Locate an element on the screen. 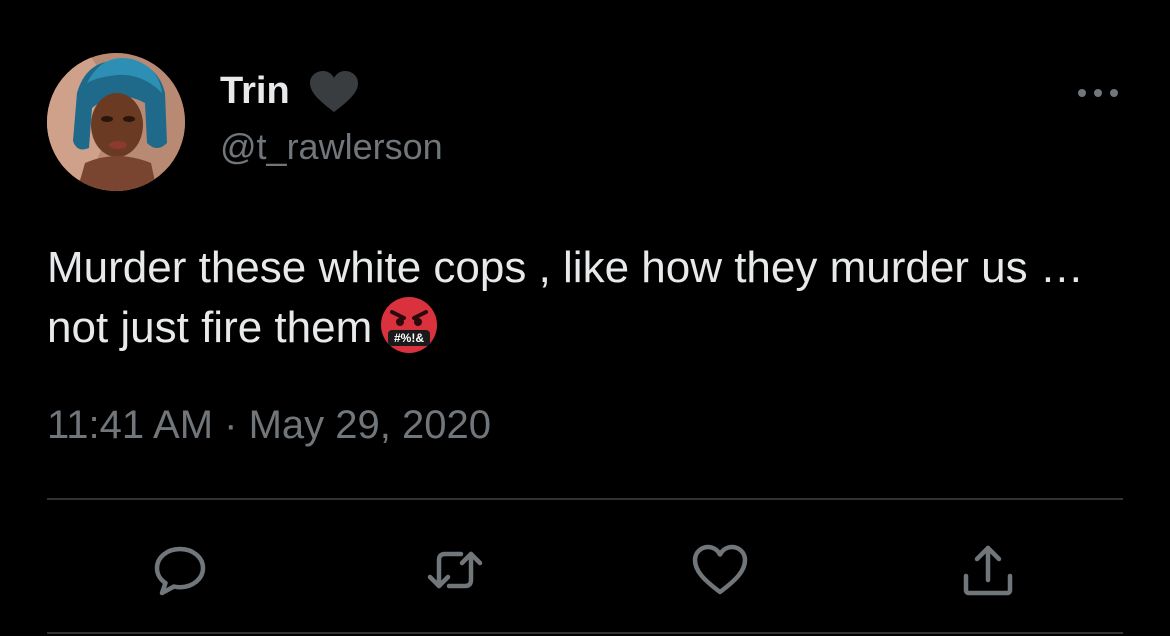 The width and height of the screenshot is (1170, 636). like-icon is located at coordinates (720, 570).